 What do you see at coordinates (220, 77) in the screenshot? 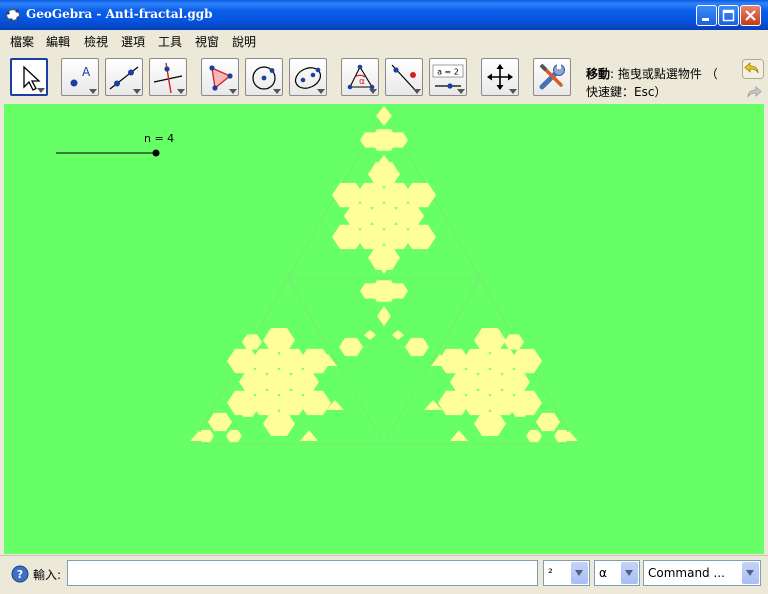
I see `polygon-tool-button` at bounding box center [220, 77].